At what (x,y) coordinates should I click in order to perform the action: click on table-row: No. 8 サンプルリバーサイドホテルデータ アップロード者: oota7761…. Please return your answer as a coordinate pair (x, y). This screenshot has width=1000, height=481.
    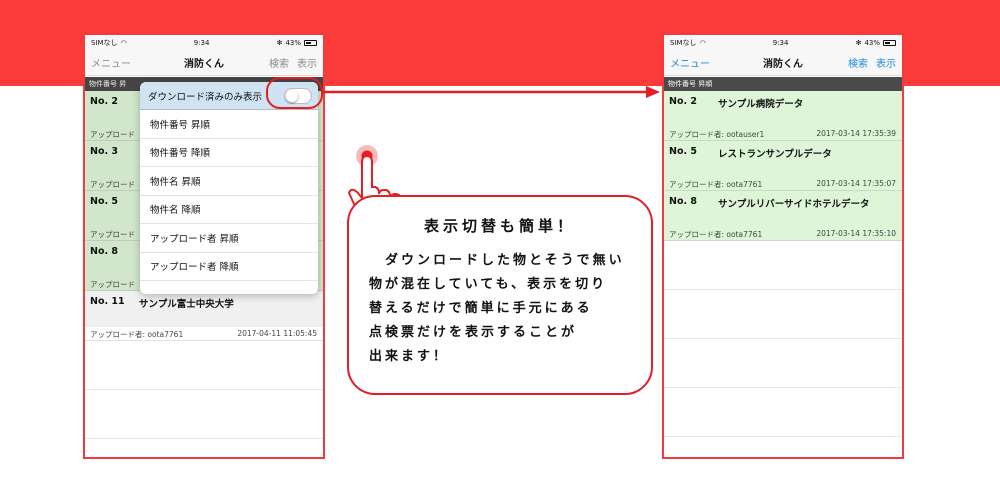
    Looking at the image, I should click on (783, 216).